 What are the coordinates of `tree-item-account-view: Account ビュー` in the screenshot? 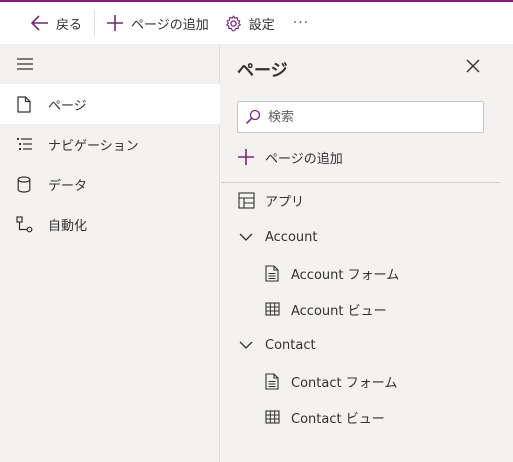 It's located at (325, 309).